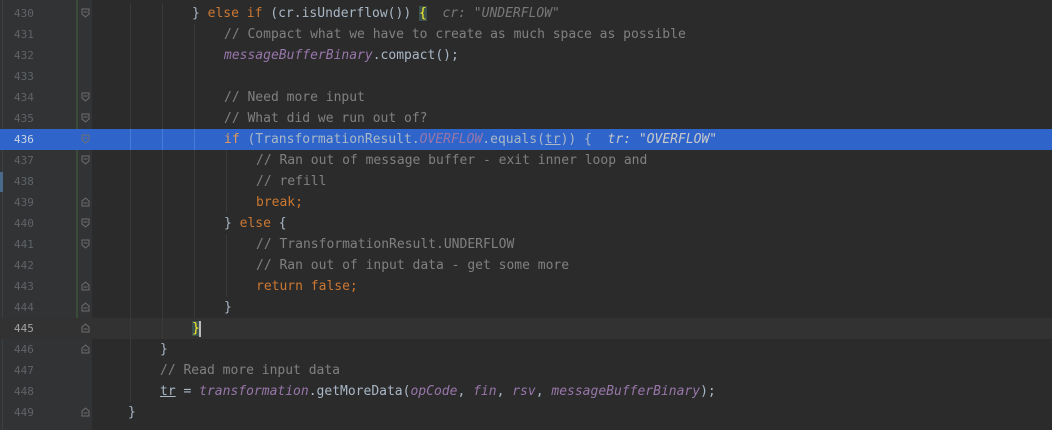  I want to click on code-line: 441 // TransformationResult.UNDERFLOW, so click(526, 244).